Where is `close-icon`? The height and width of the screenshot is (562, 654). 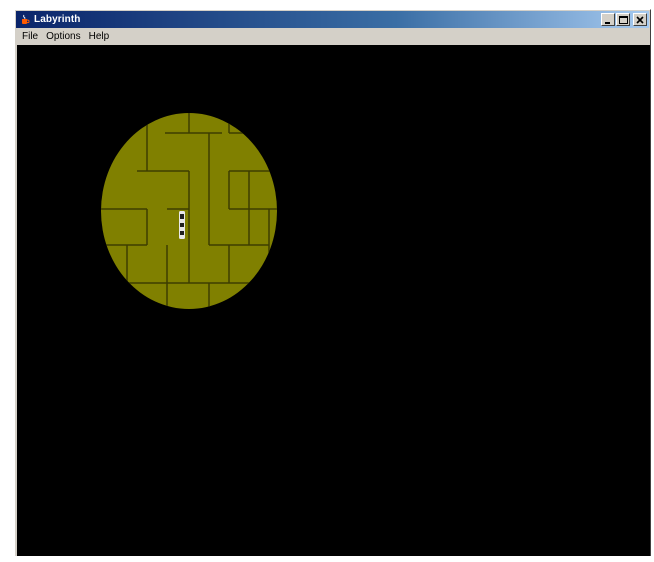 close-icon is located at coordinates (640, 19).